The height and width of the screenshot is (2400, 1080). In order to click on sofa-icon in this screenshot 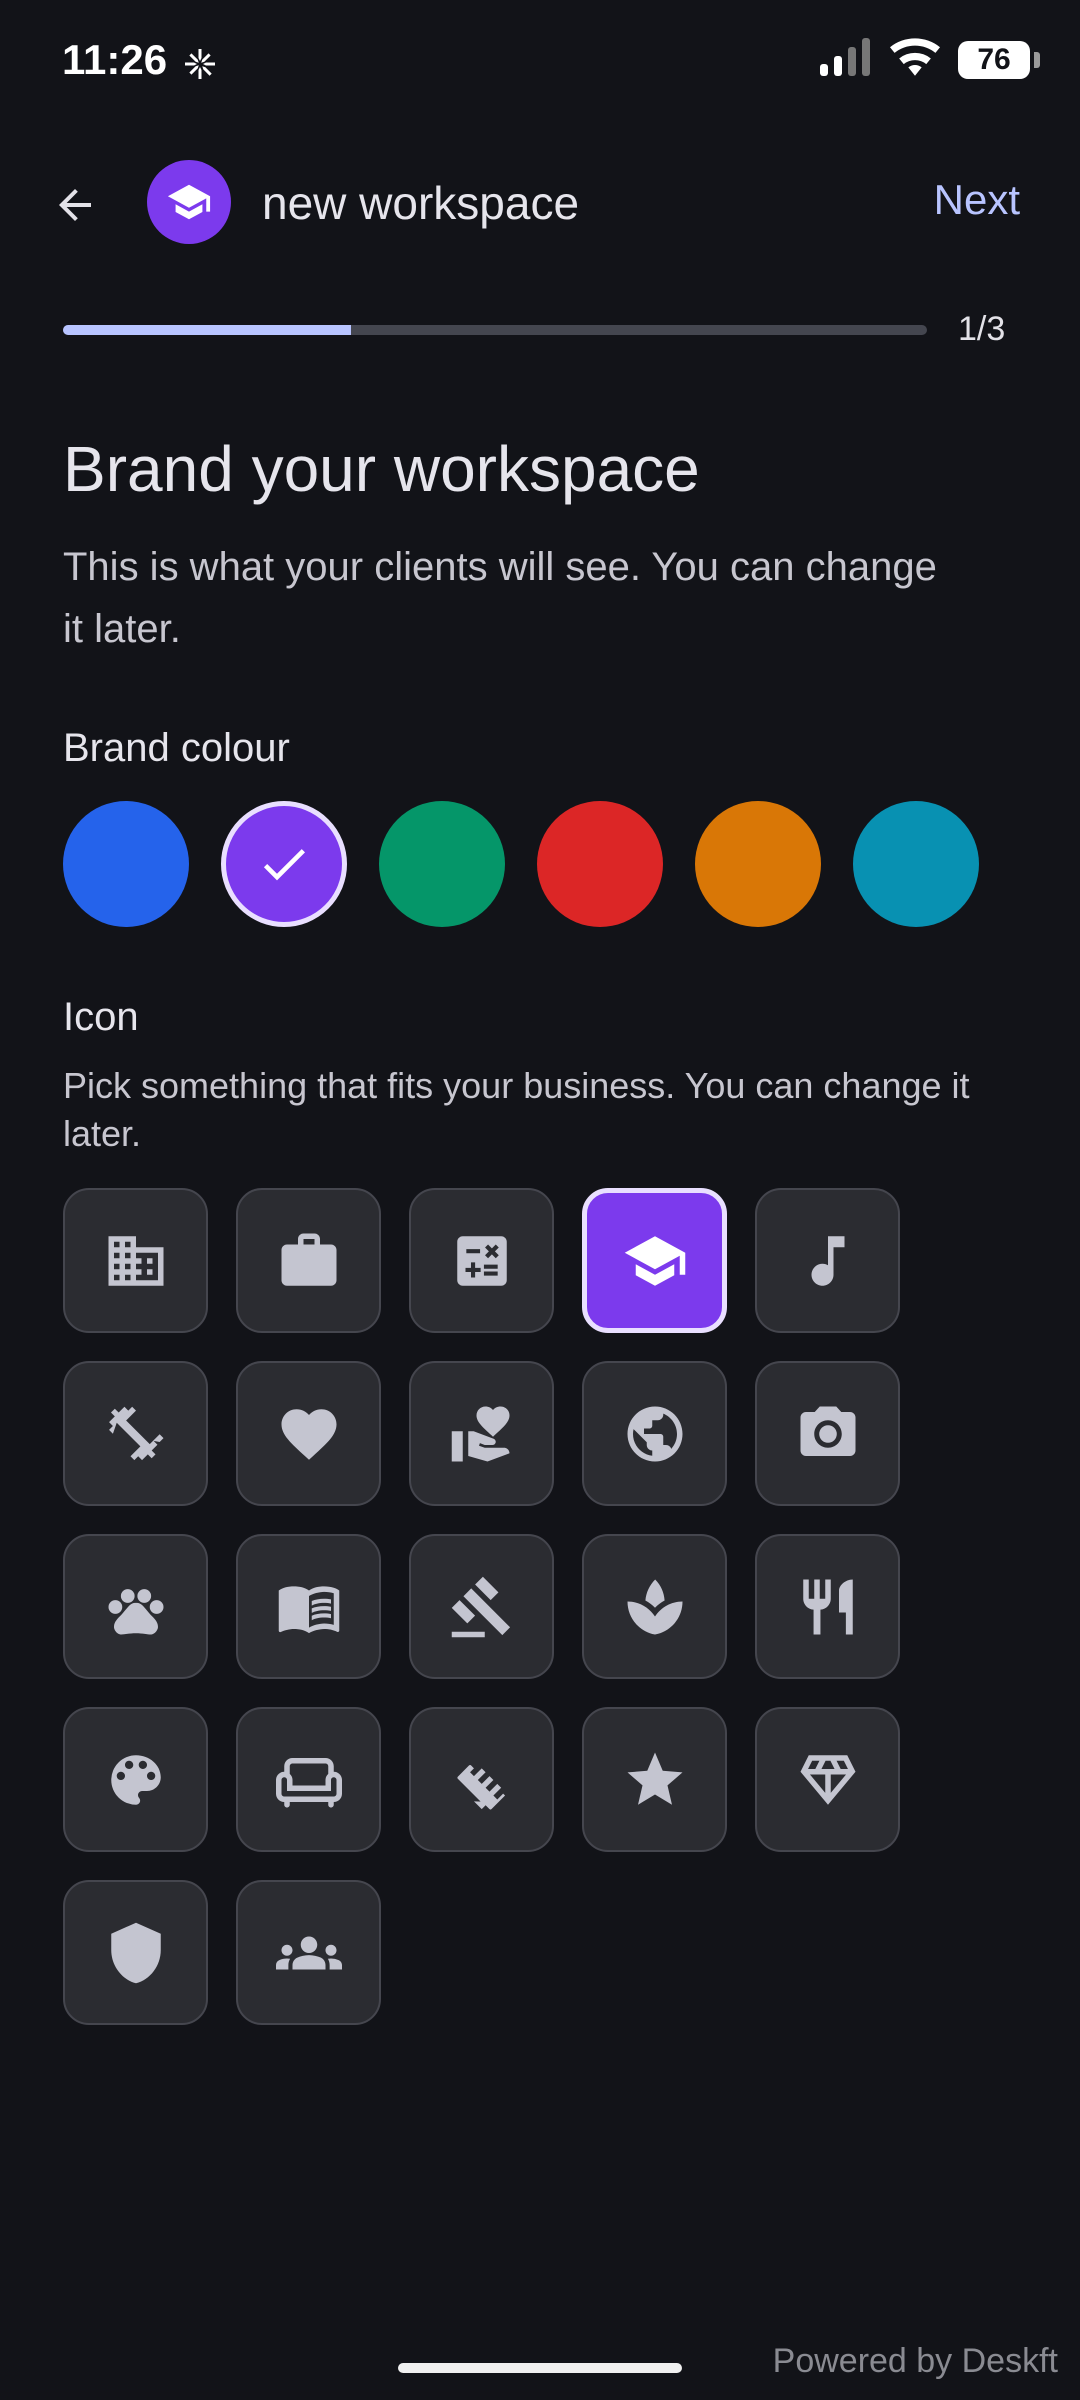, I will do `click(308, 1782)`.